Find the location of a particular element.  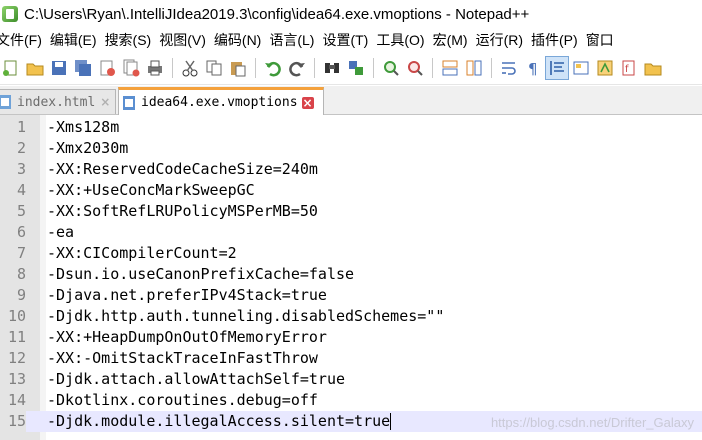

show-all-chars-icon: ¶ is located at coordinates (533, 68).